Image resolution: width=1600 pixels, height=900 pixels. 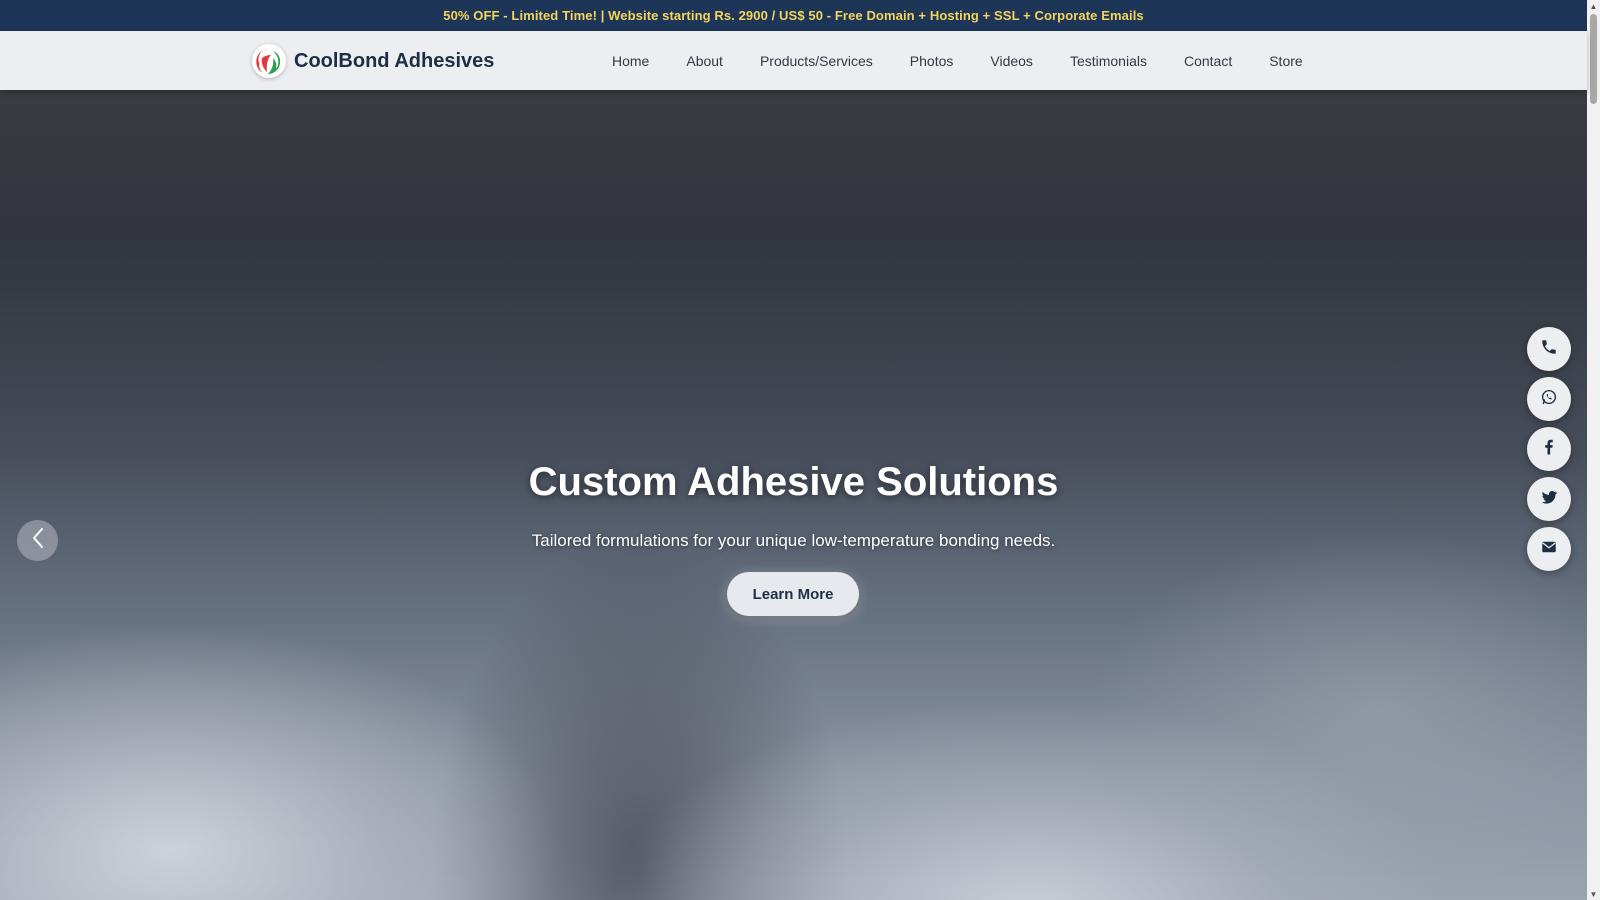 I want to click on mail-icon, so click(x=1549, y=549).